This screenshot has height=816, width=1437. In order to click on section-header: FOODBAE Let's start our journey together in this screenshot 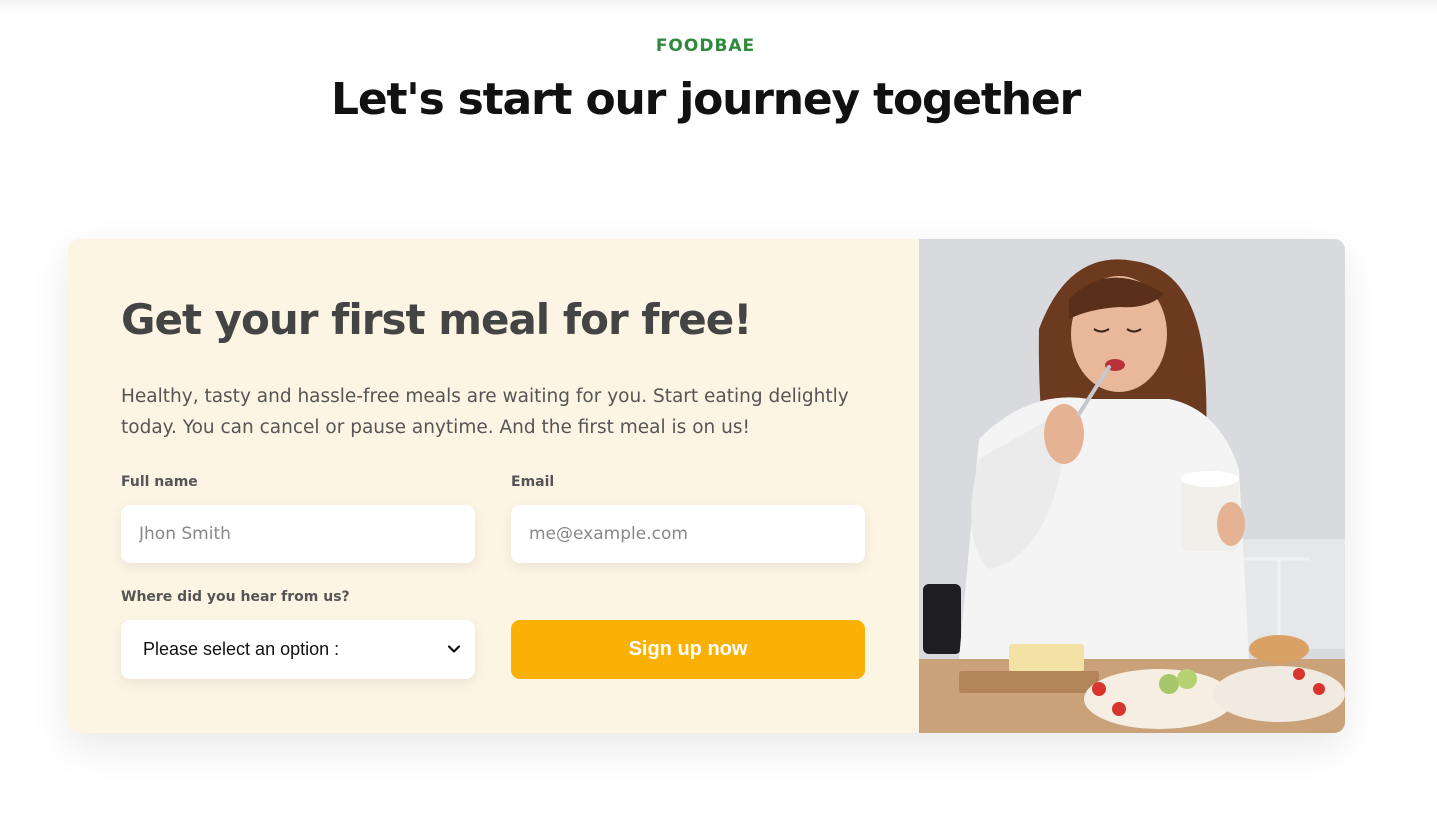, I will do `click(705, 80)`.